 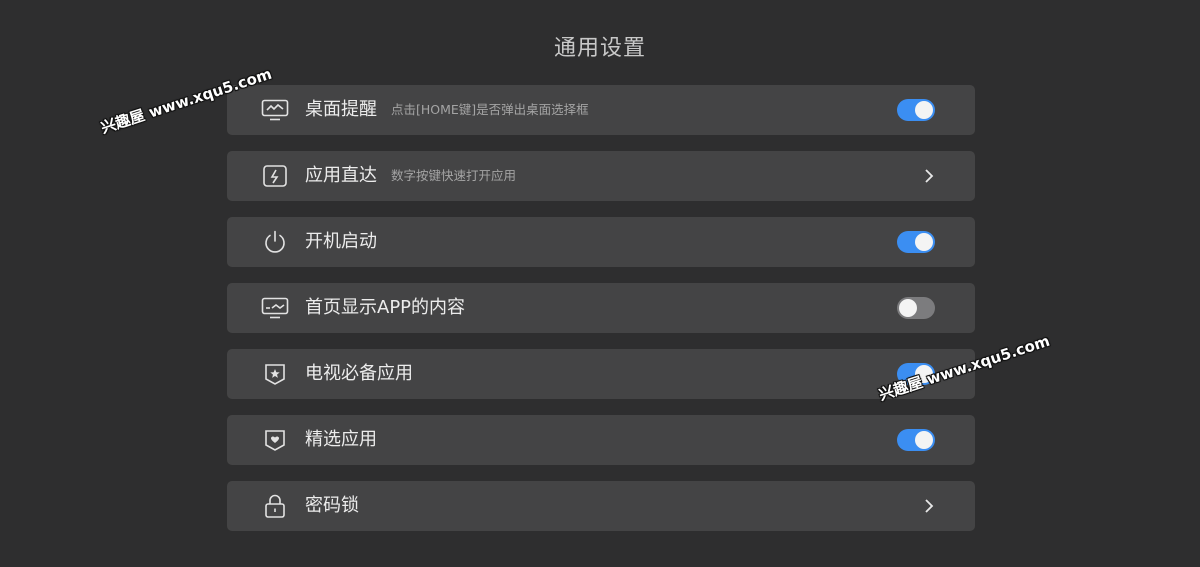 What do you see at coordinates (275, 440) in the screenshot?
I see `heart-badge-icon` at bounding box center [275, 440].